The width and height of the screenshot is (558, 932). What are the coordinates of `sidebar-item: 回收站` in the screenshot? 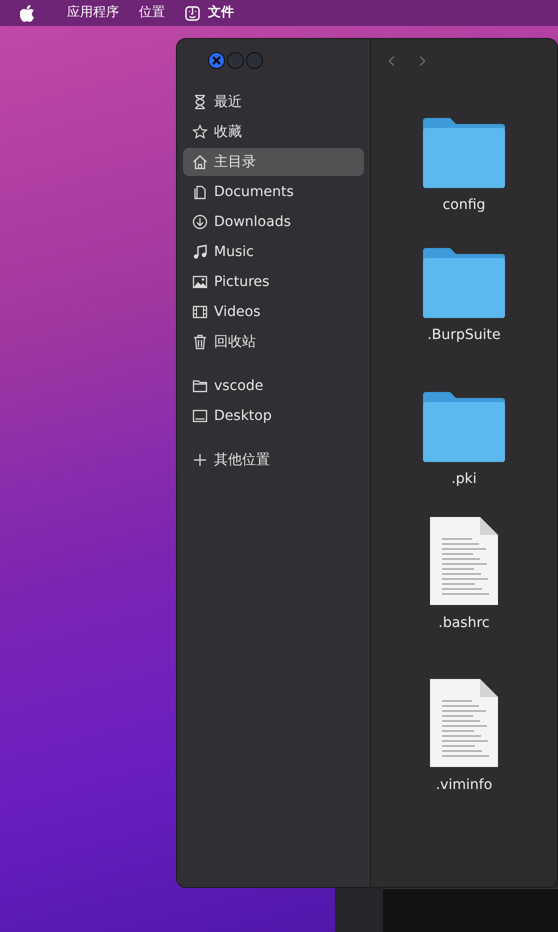 It's located at (273, 342).